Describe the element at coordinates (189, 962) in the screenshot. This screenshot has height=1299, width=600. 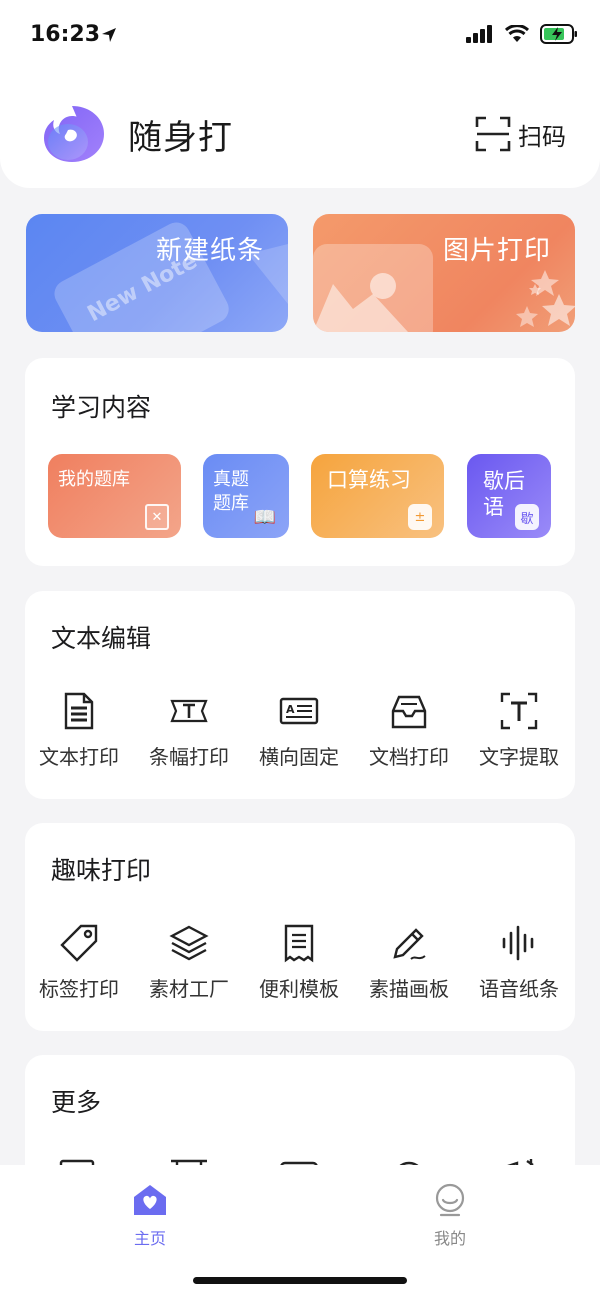
I see `material-factory-button: 素材工厂` at that location.